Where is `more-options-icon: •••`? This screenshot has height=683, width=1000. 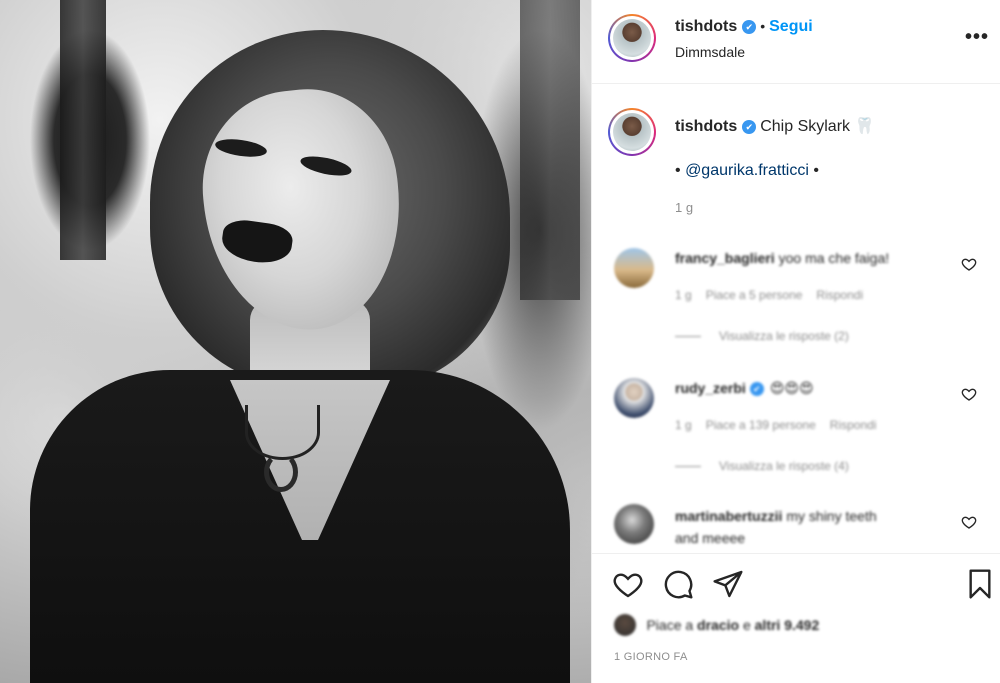
more-options-icon: ••• is located at coordinates (977, 37).